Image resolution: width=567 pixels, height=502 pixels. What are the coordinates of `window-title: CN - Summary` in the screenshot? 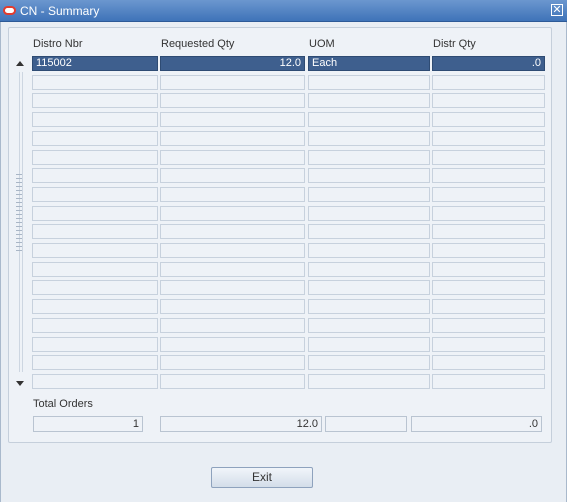 It's located at (60, 11).